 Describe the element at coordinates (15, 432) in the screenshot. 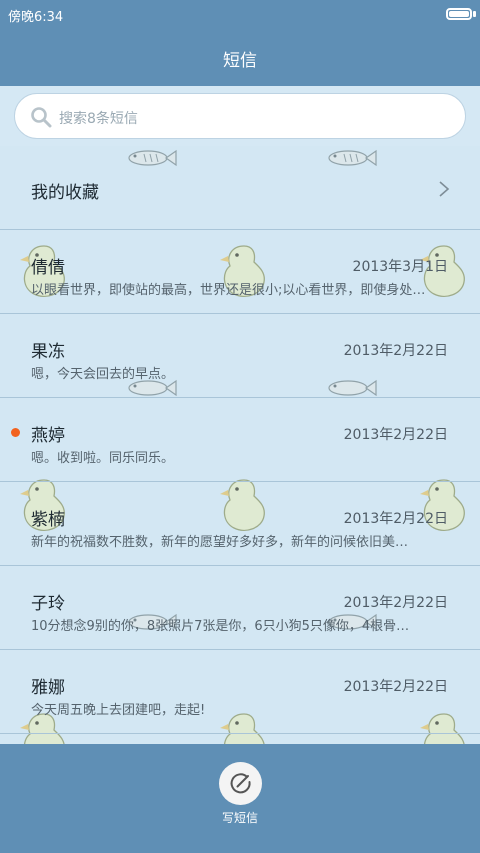

I see `unread-indicator` at that location.